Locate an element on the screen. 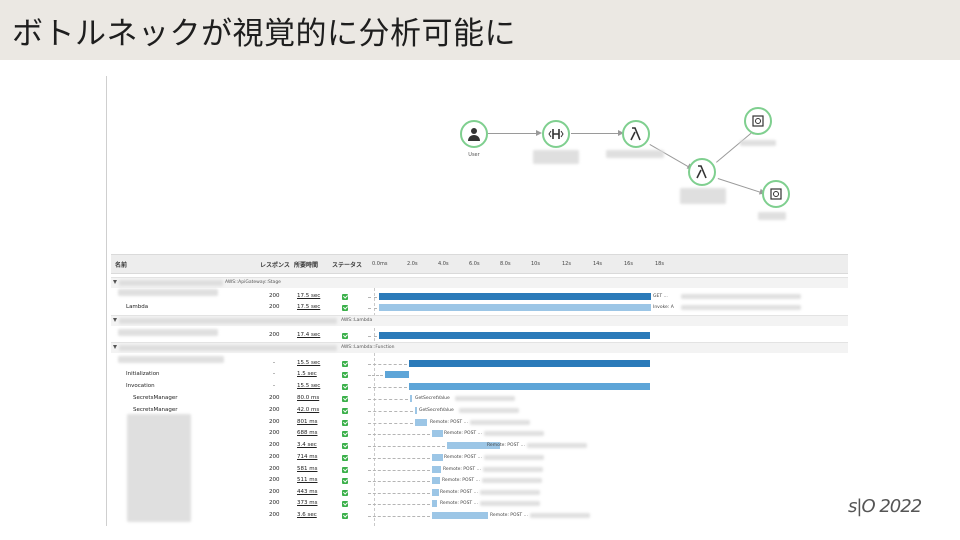 This screenshot has width=960, height=540. row-duration: 80.0 ms is located at coordinates (308, 398).